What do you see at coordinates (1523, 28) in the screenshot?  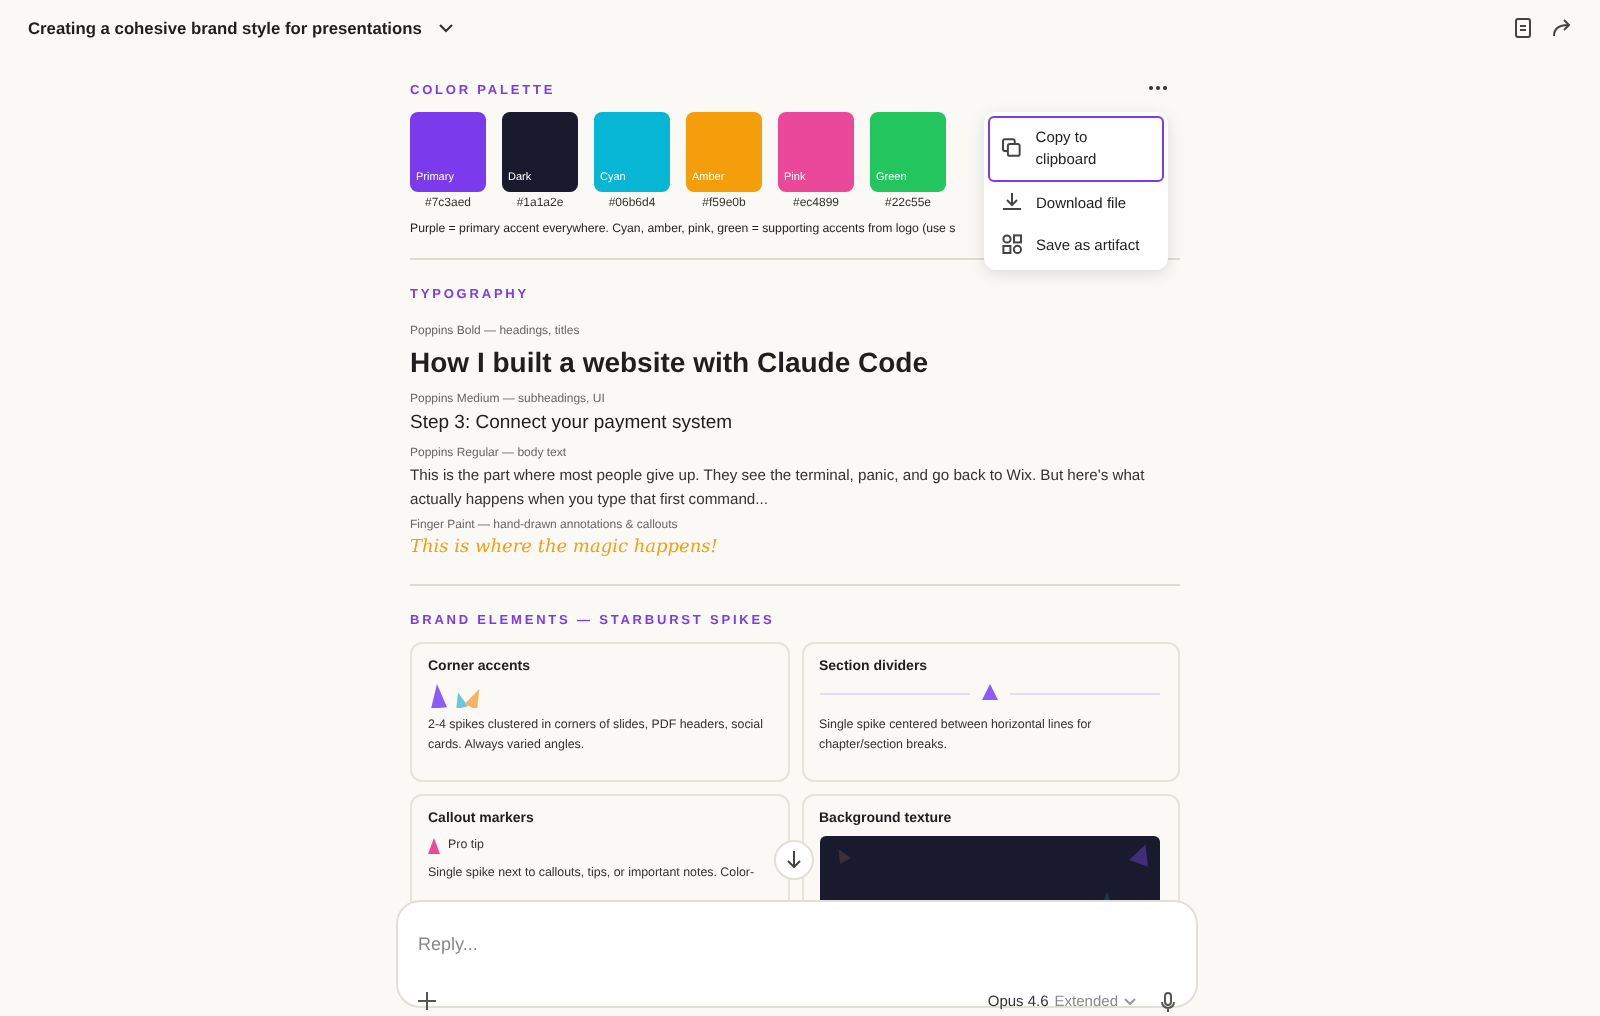 I see `document-icon` at bounding box center [1523, 28].